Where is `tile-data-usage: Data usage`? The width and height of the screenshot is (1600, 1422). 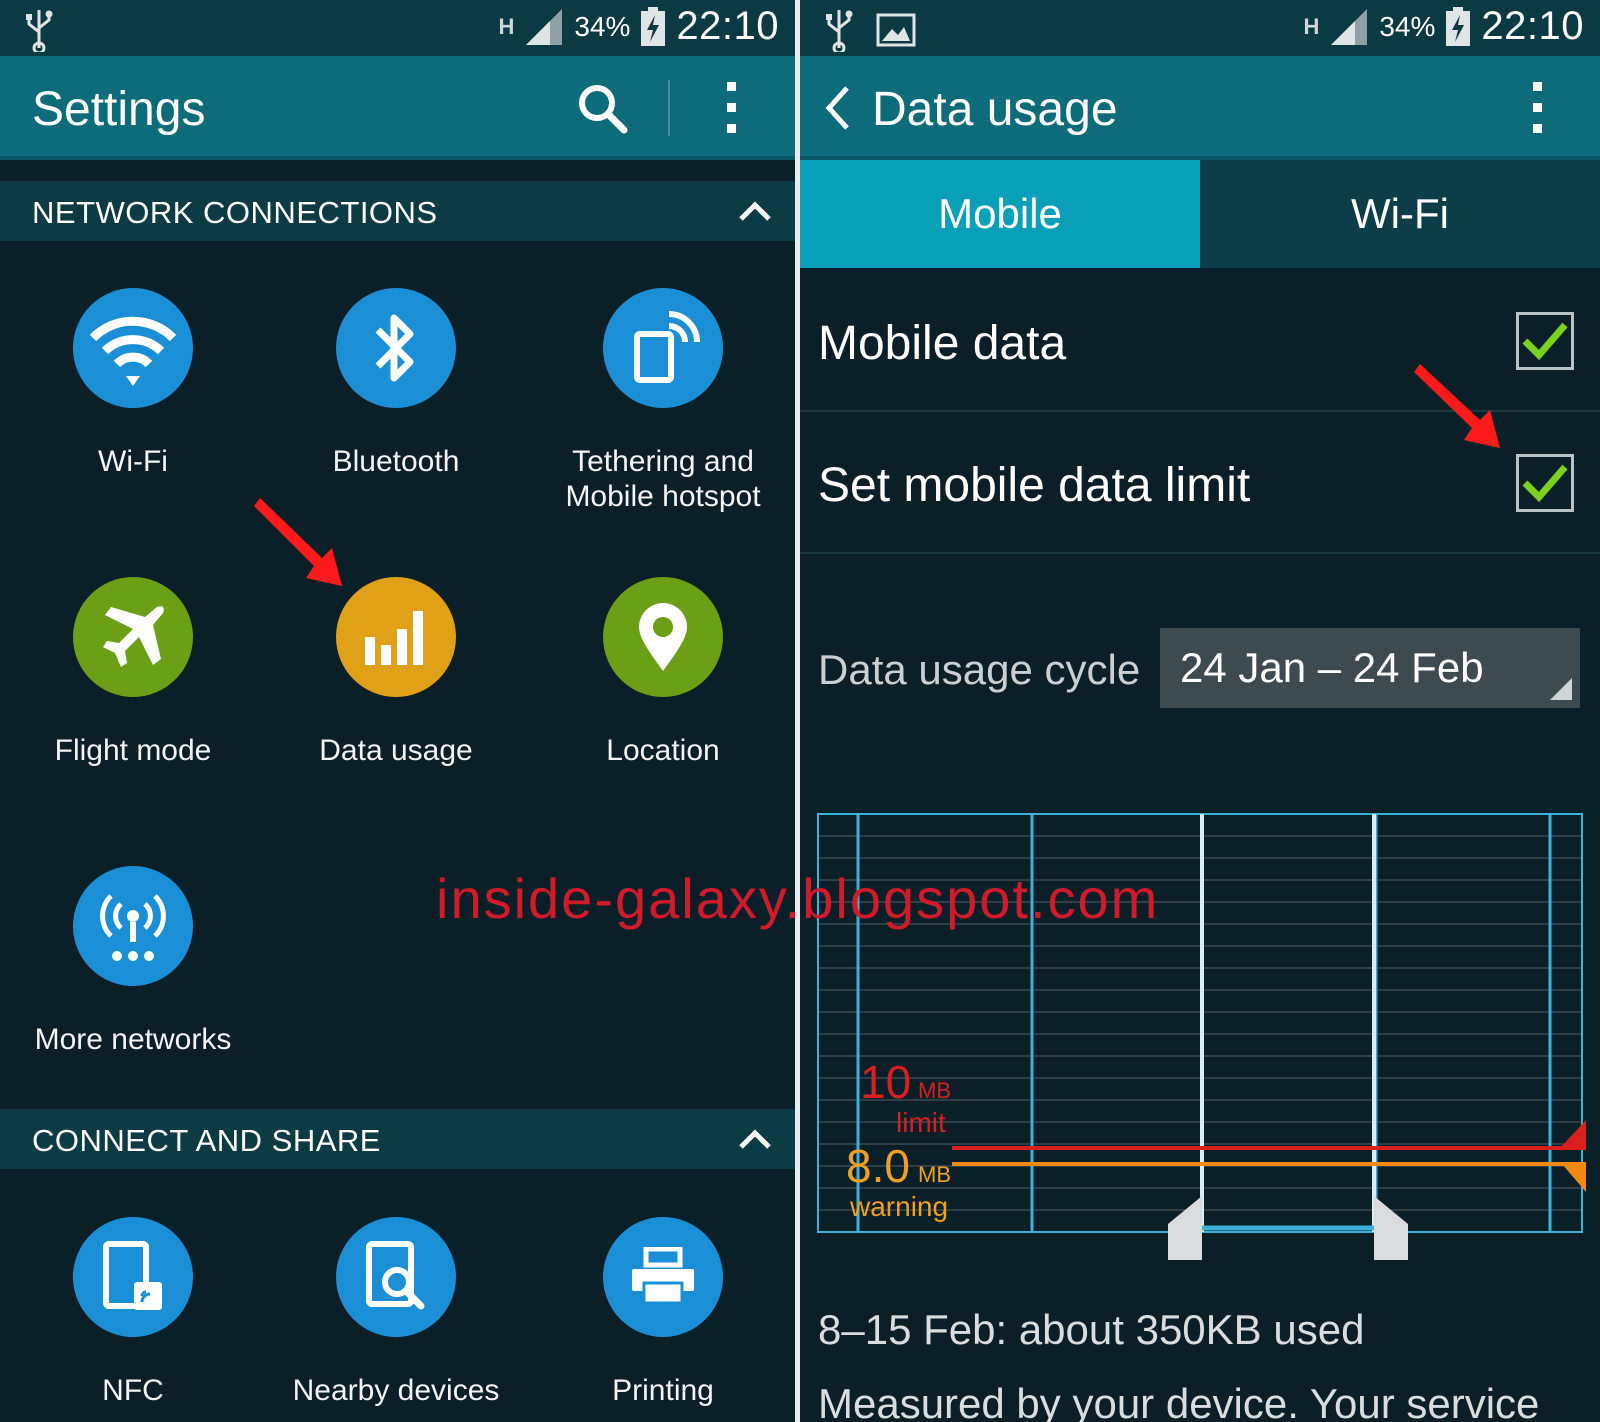
tile-data-usage: Data usage is located at coordinates (396, 672).